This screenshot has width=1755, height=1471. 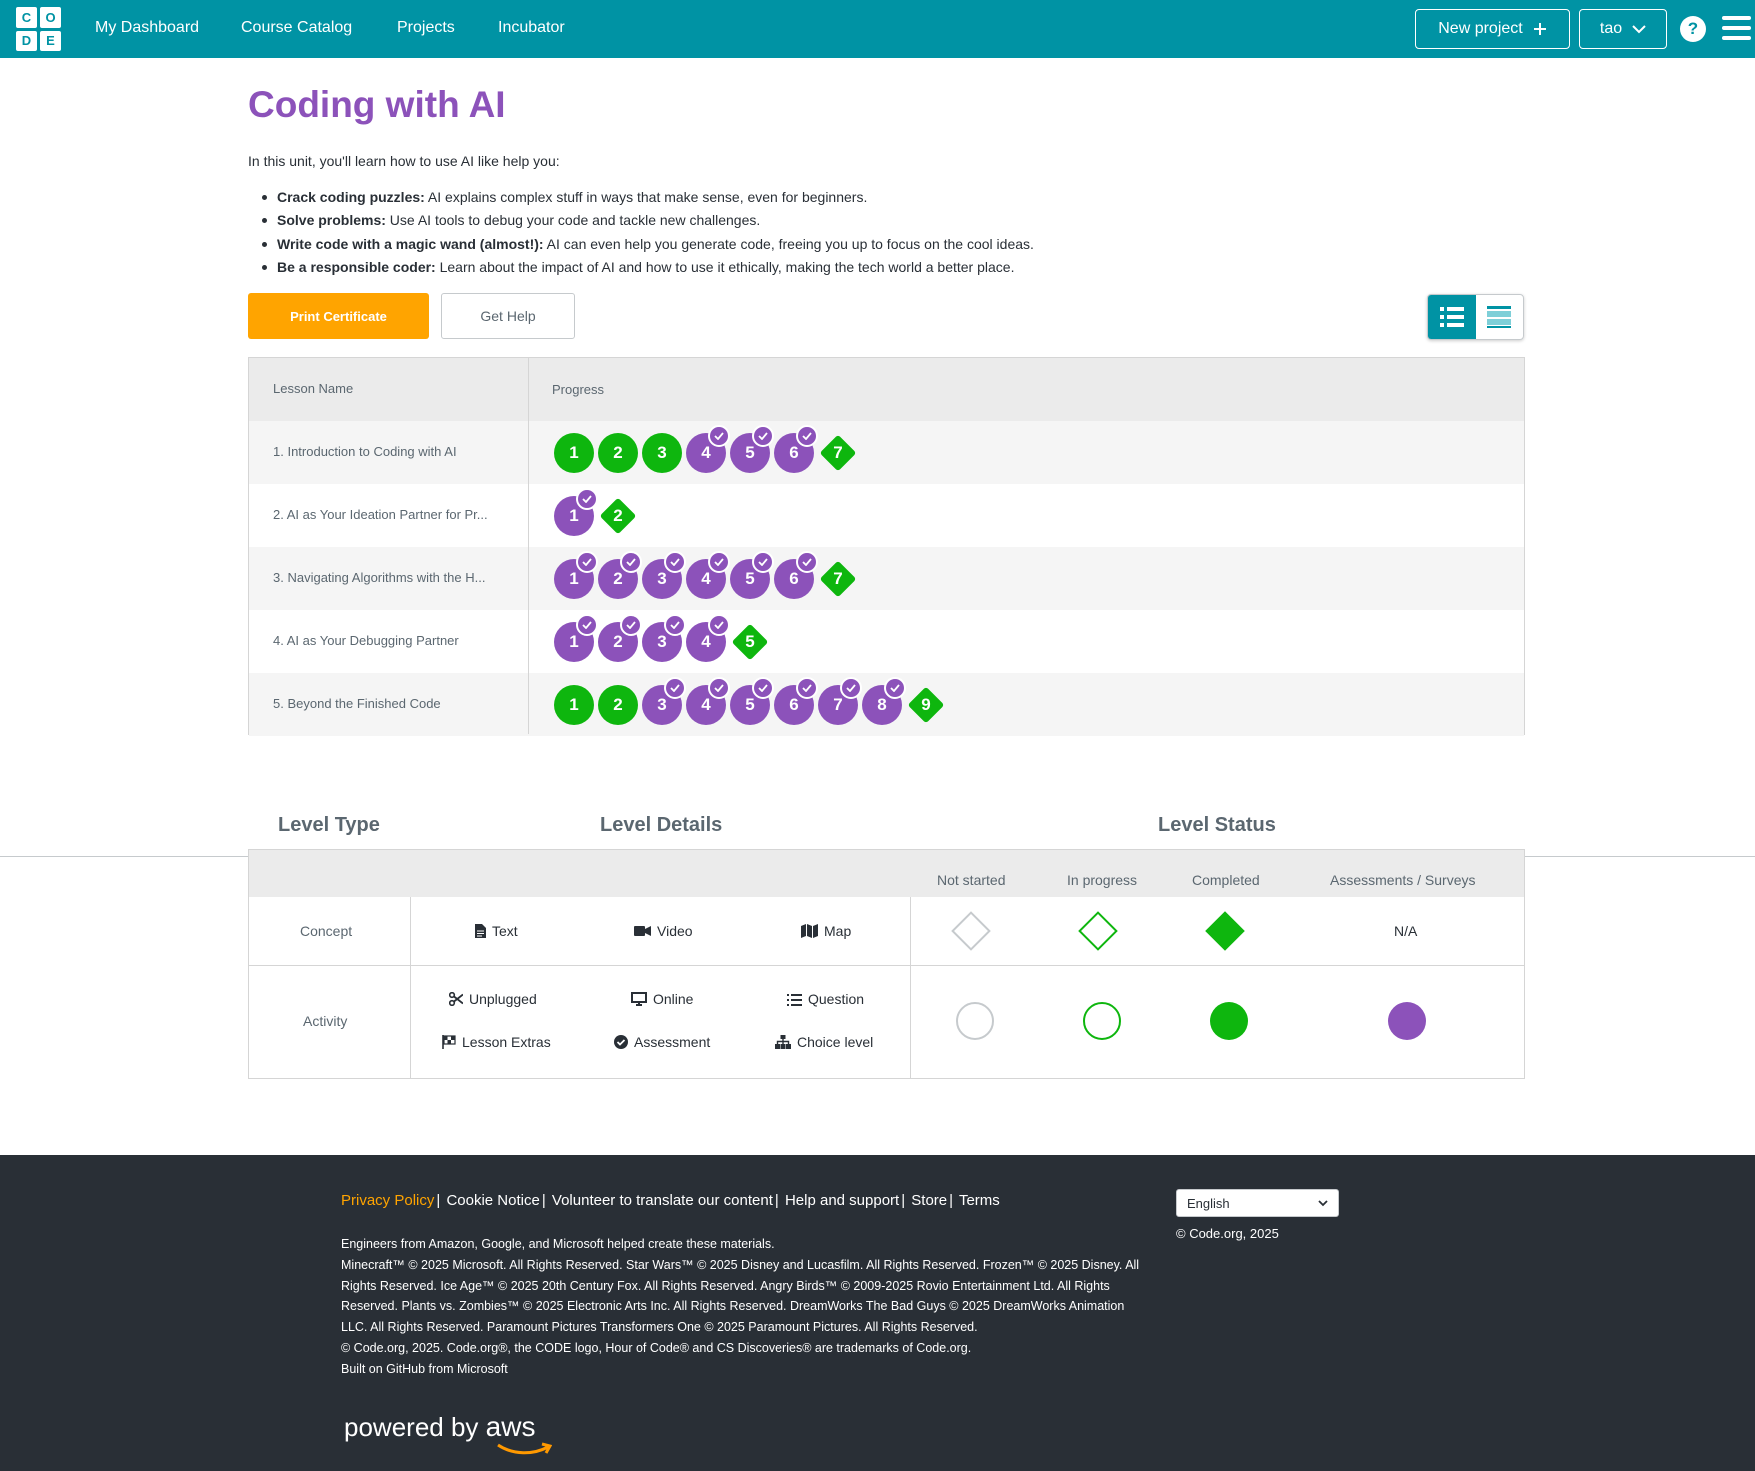 I want to click on level-type-heading: Level Type, so click(x=329, y=825).